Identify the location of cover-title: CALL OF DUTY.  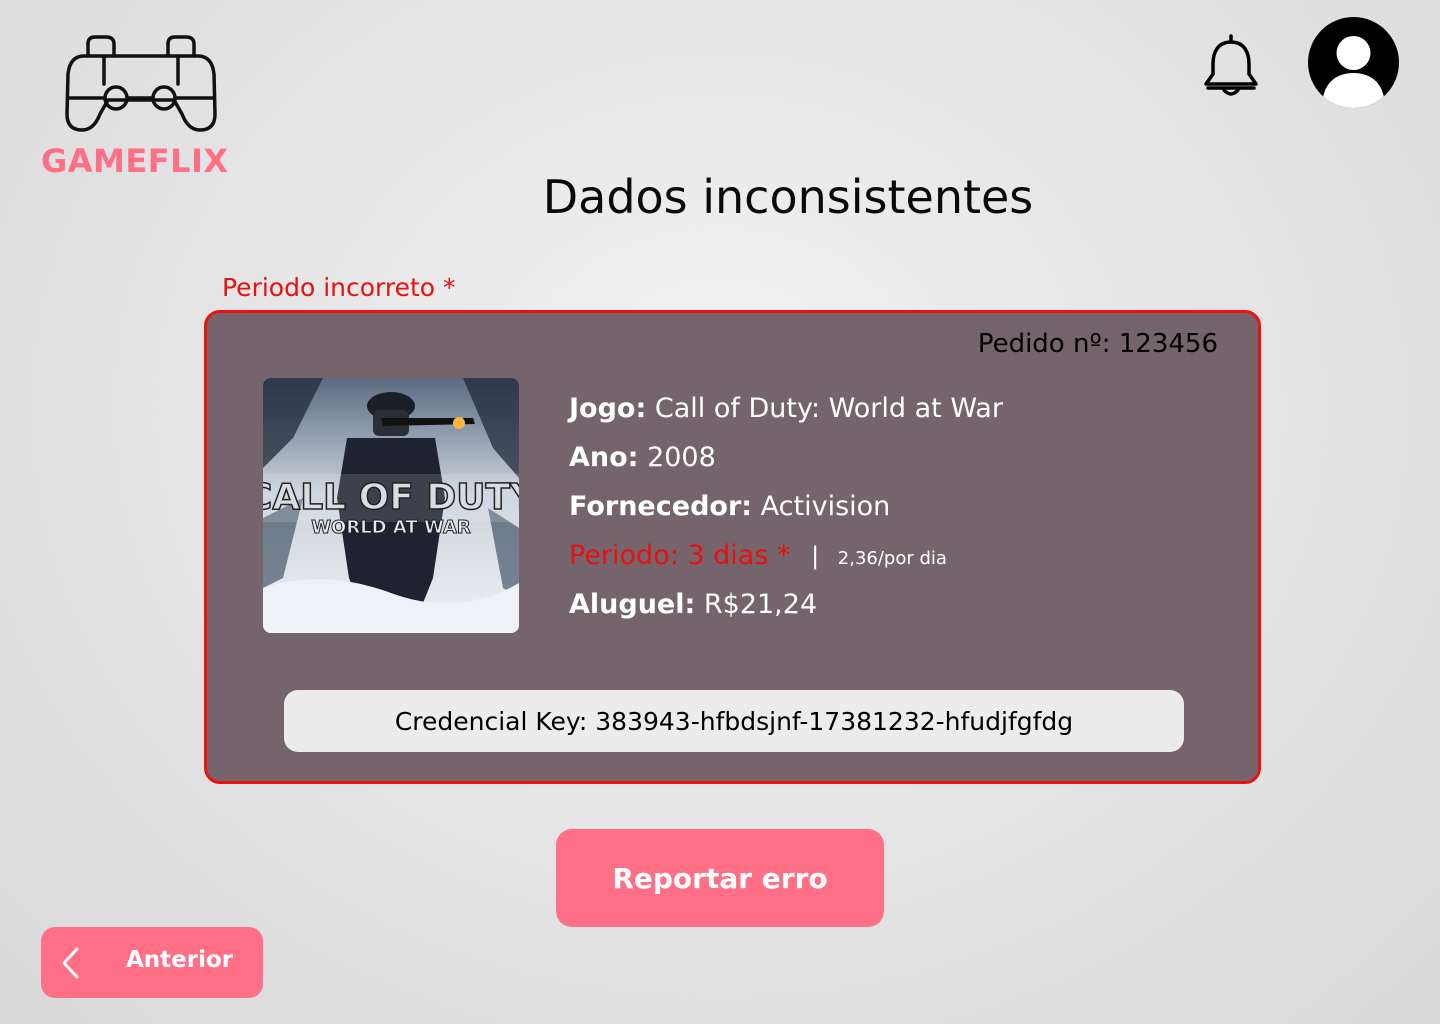
(391, 497).